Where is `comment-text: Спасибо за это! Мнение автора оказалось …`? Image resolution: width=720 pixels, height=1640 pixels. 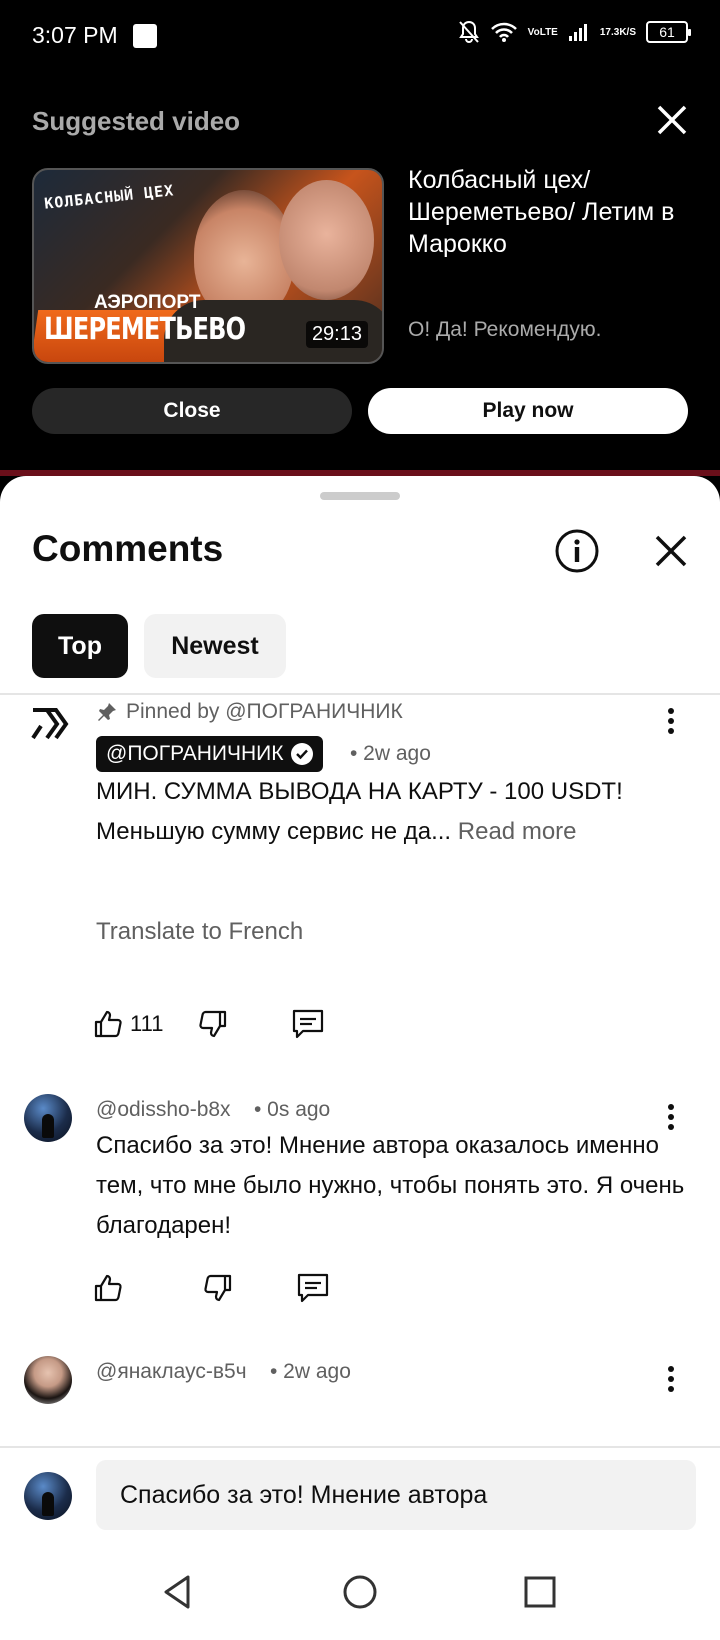 comment-text: Спасибо за это! Мнение автора оказалось … is located at coordinates (390, 1185).